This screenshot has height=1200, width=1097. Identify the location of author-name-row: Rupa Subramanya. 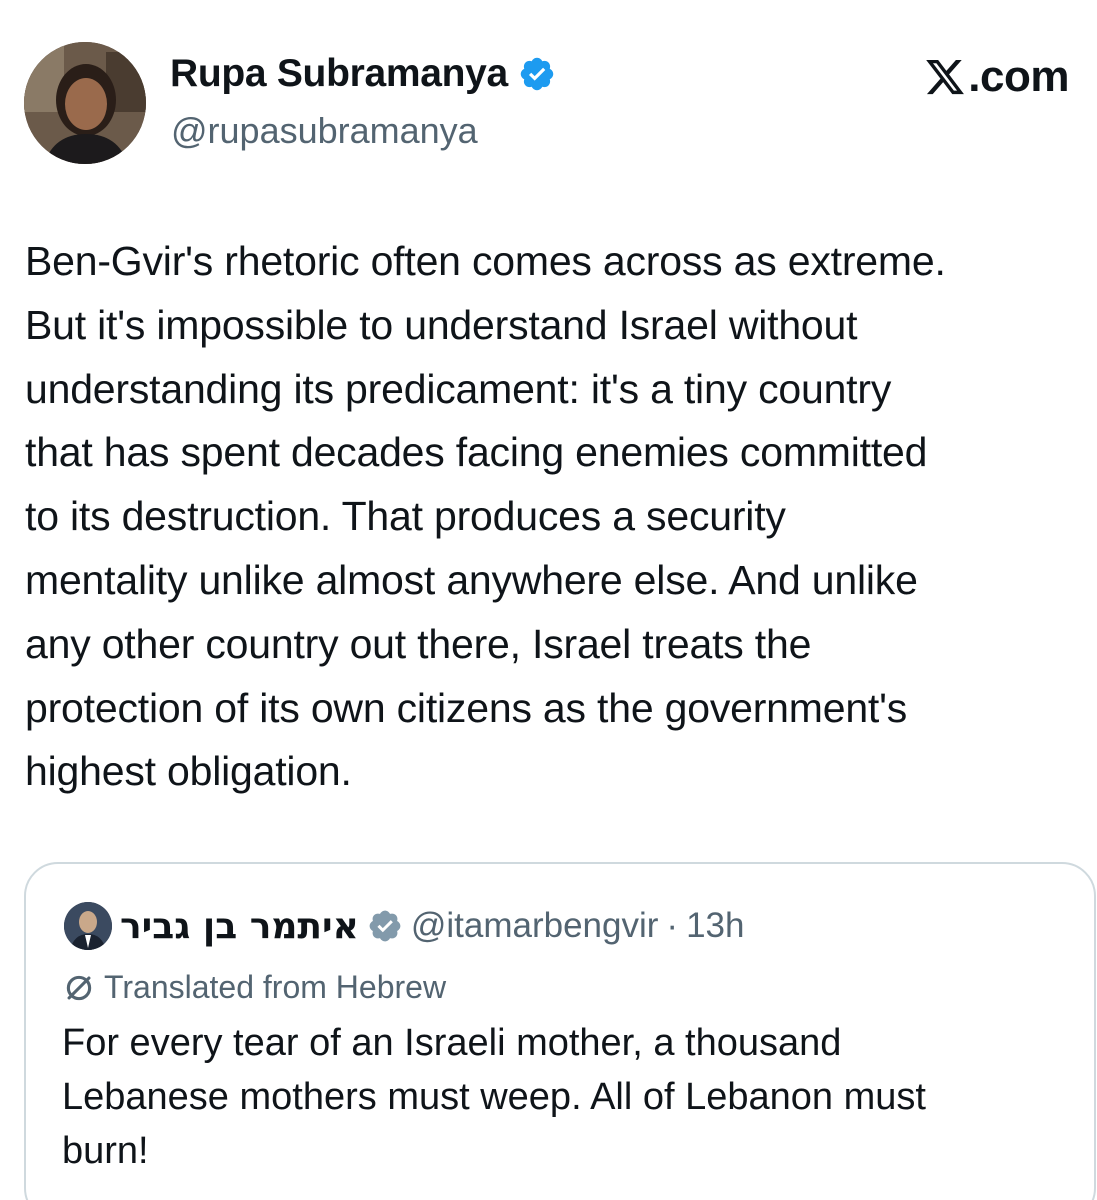
(363, 74).